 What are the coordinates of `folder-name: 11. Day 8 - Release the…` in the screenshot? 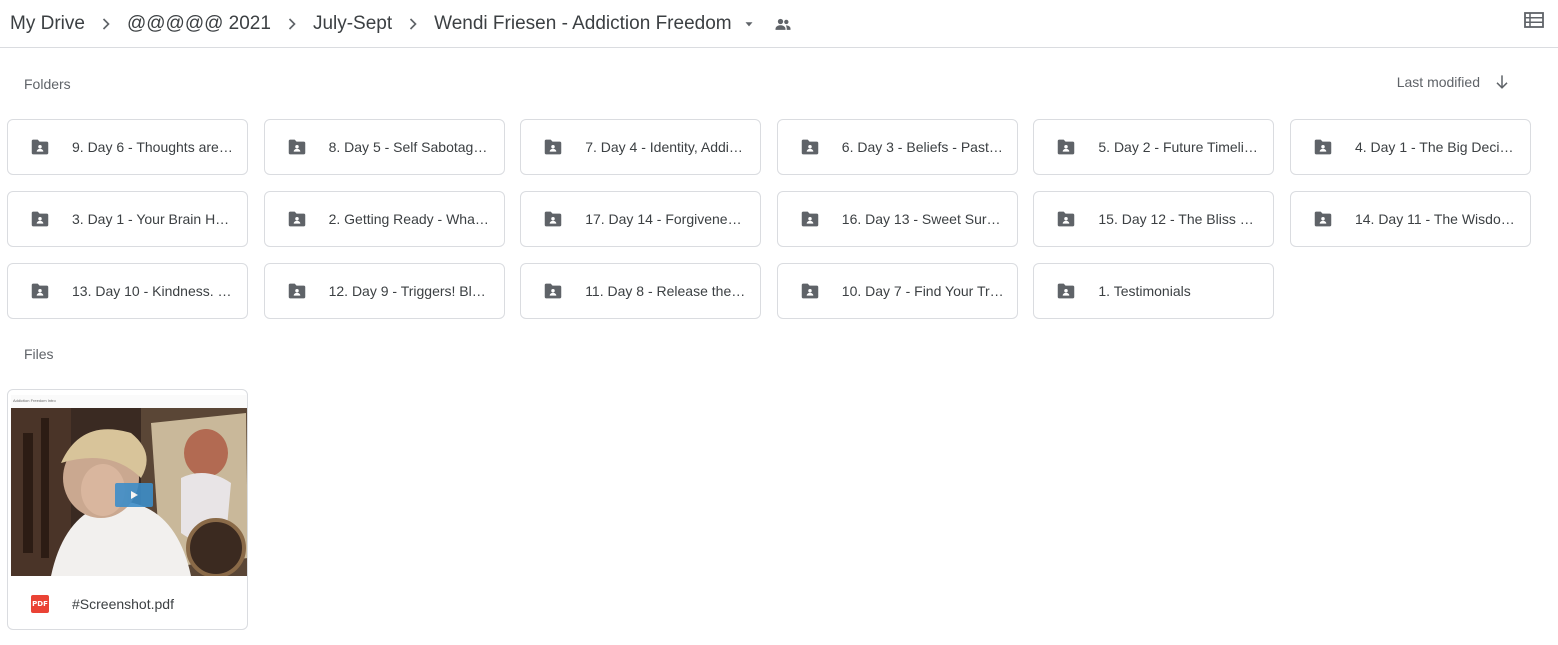 It's located at (665, 291).